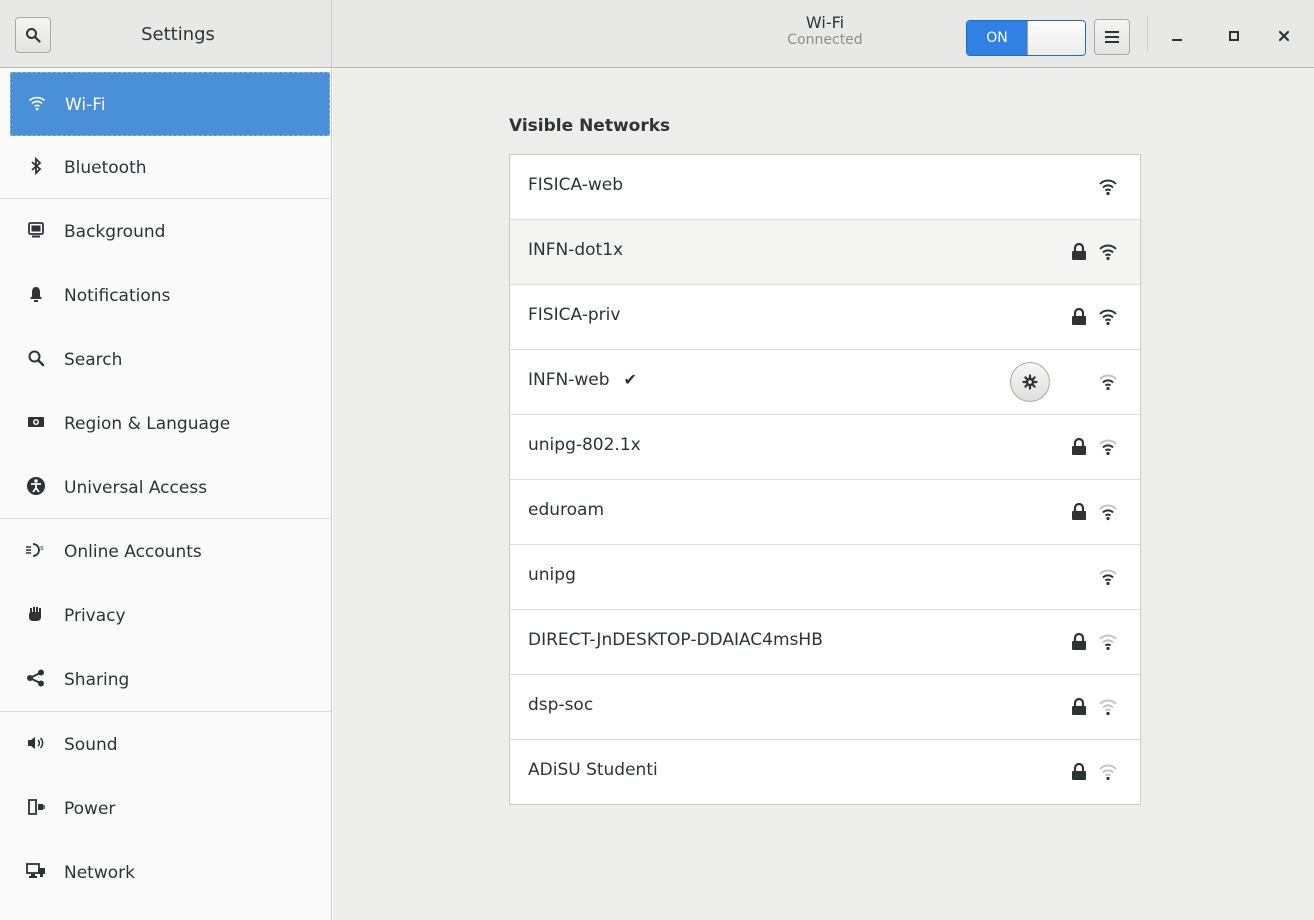  I want to click on share-icon, so click(36, 678).